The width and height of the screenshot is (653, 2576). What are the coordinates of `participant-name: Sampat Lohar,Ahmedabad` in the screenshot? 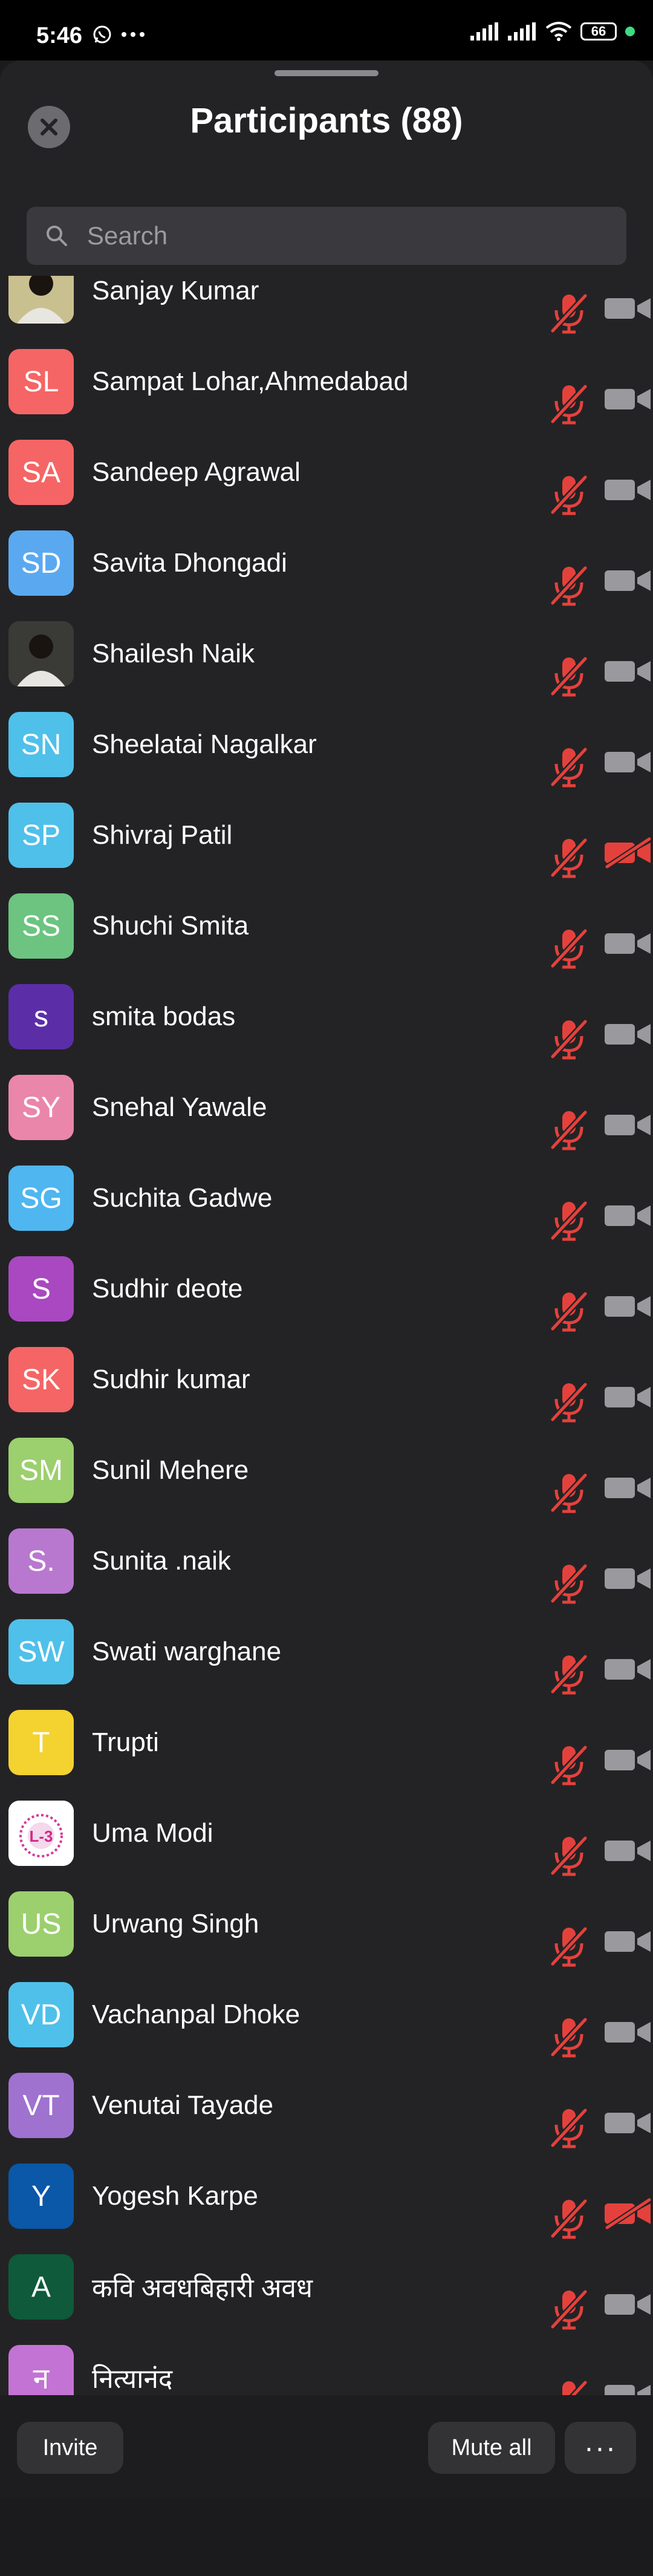 It's located at (250, 381).